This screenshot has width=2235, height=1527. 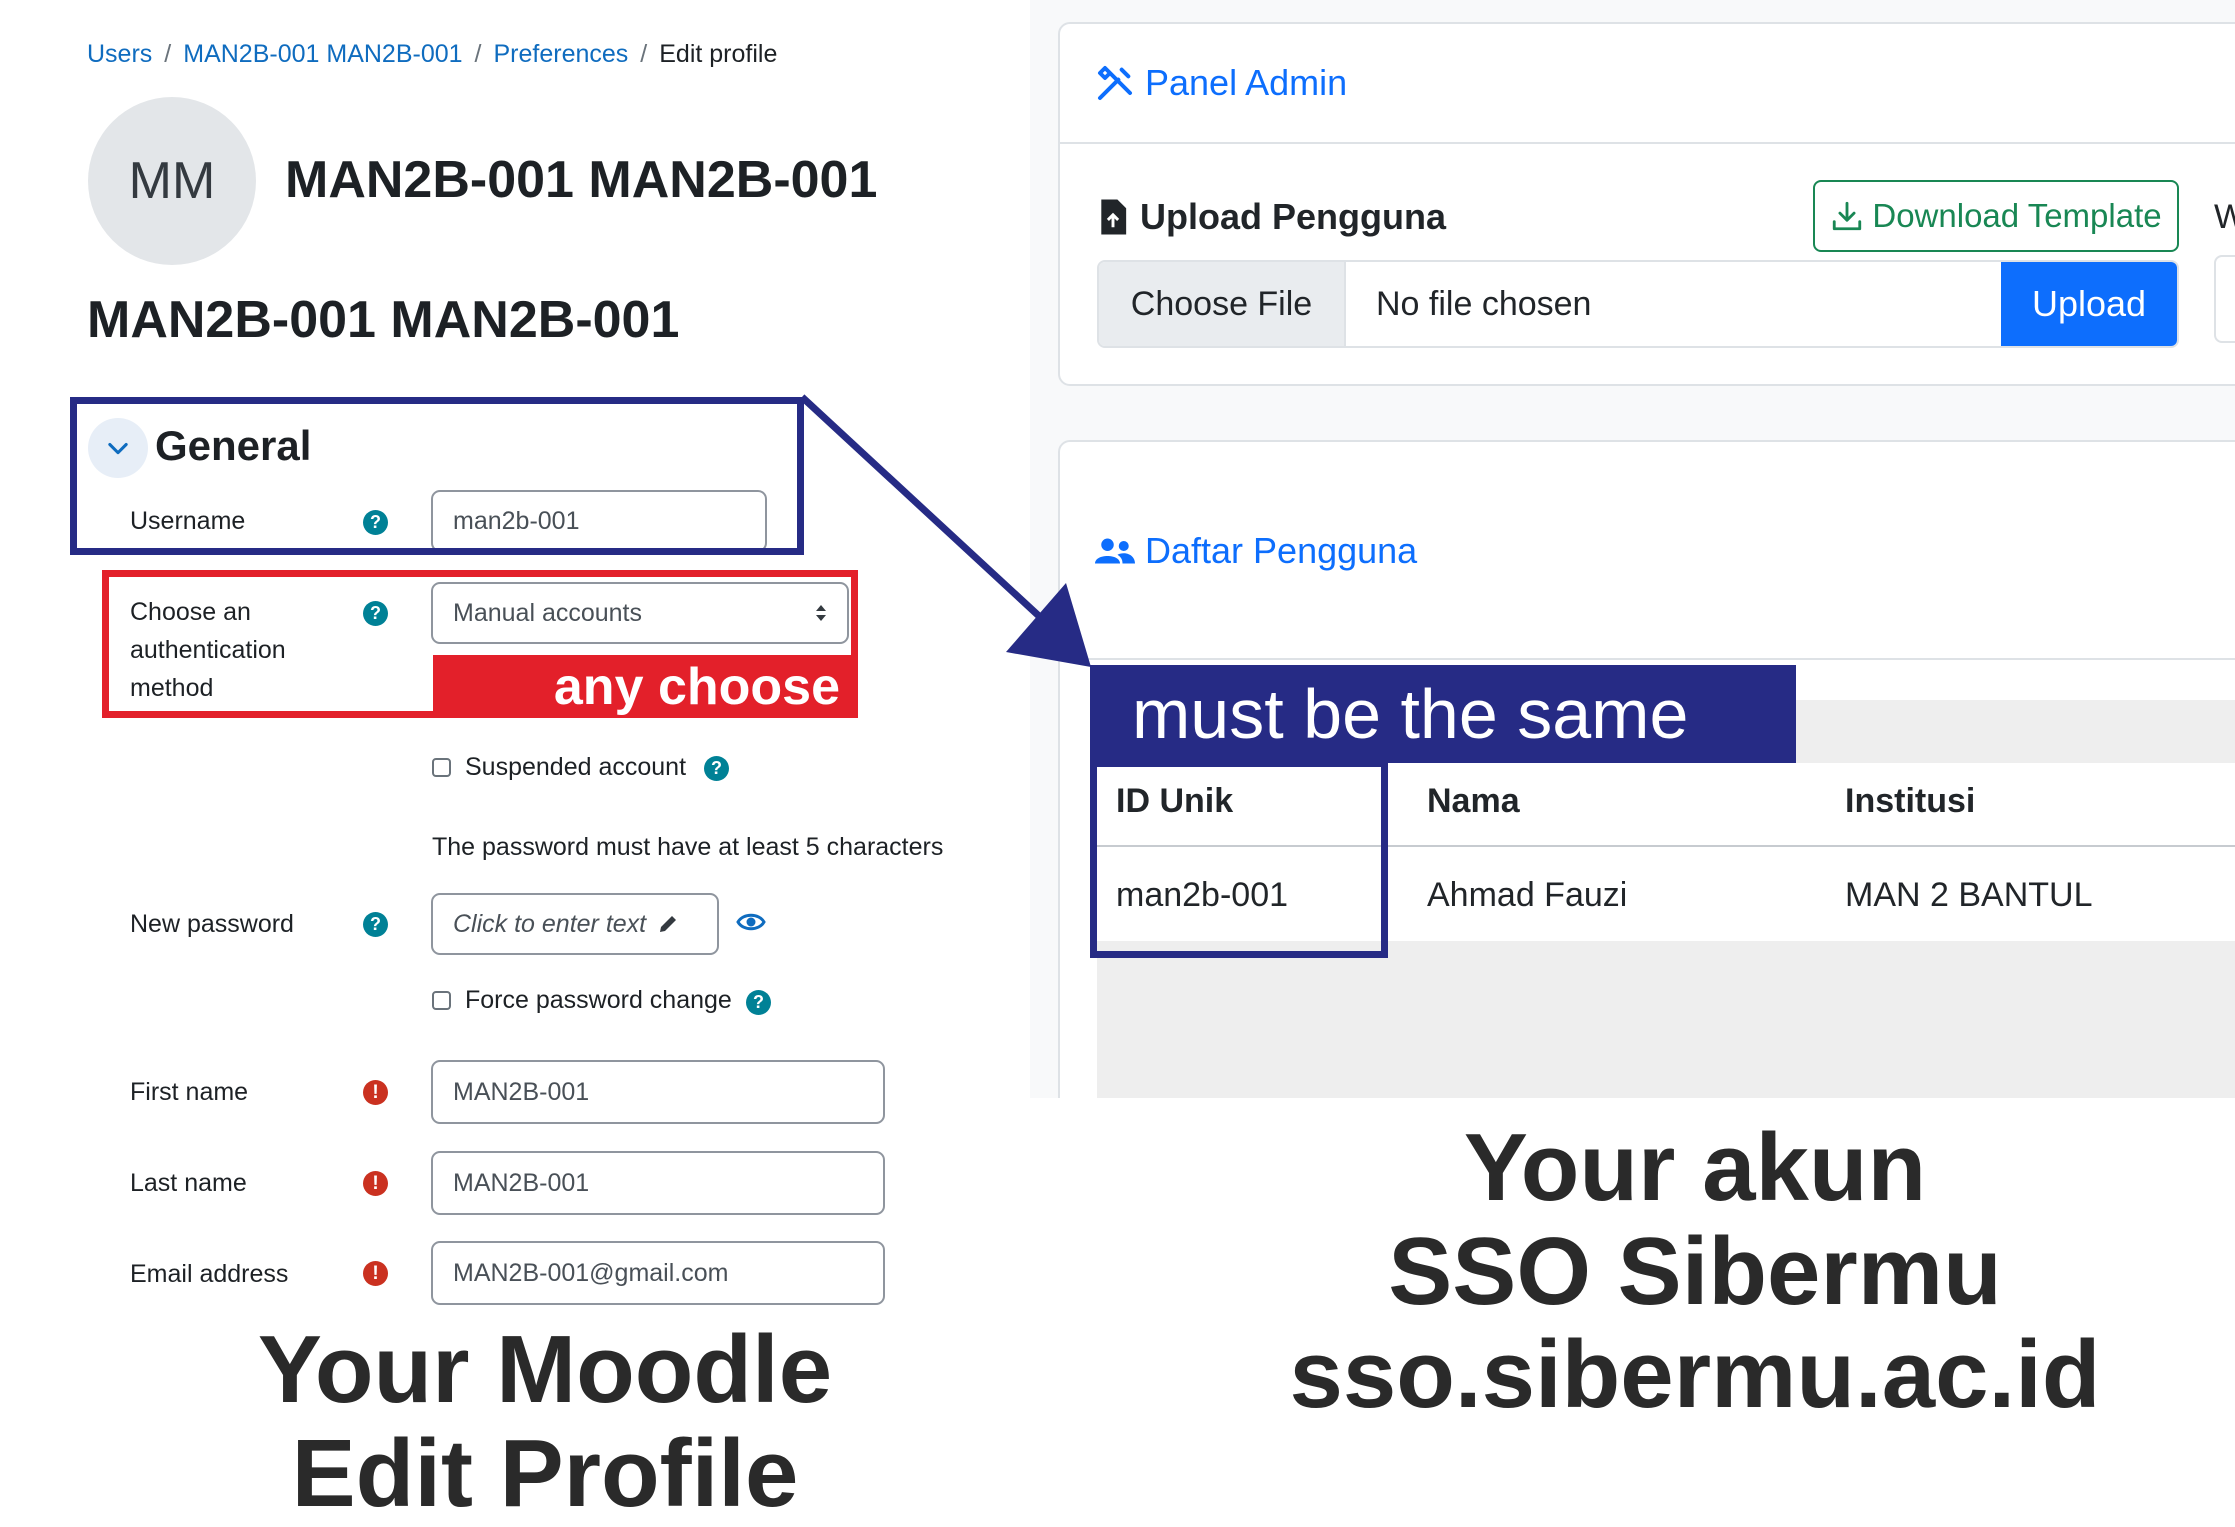 I want to click on sso-caption: Your akun SSO Sibermu sso.sibermu.ac.id, so click(x=1695, y=1271).